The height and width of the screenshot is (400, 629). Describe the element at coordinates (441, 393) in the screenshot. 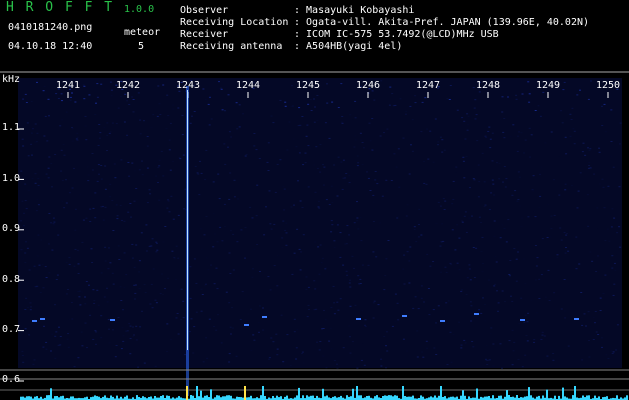

I see `intensity-peak` at that location.